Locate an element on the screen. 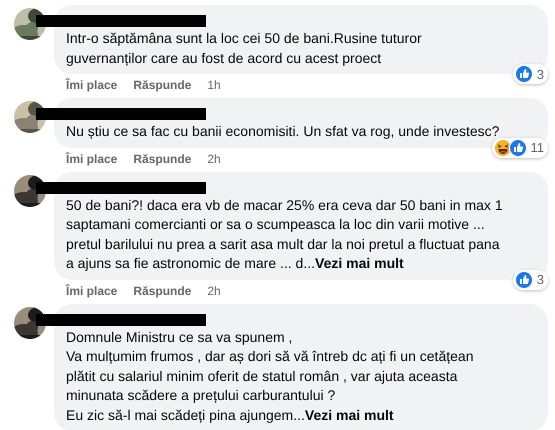 The height and width of the screenshot is (430, 555). reaction-badge: 11 is located at coordinates (520, 148).